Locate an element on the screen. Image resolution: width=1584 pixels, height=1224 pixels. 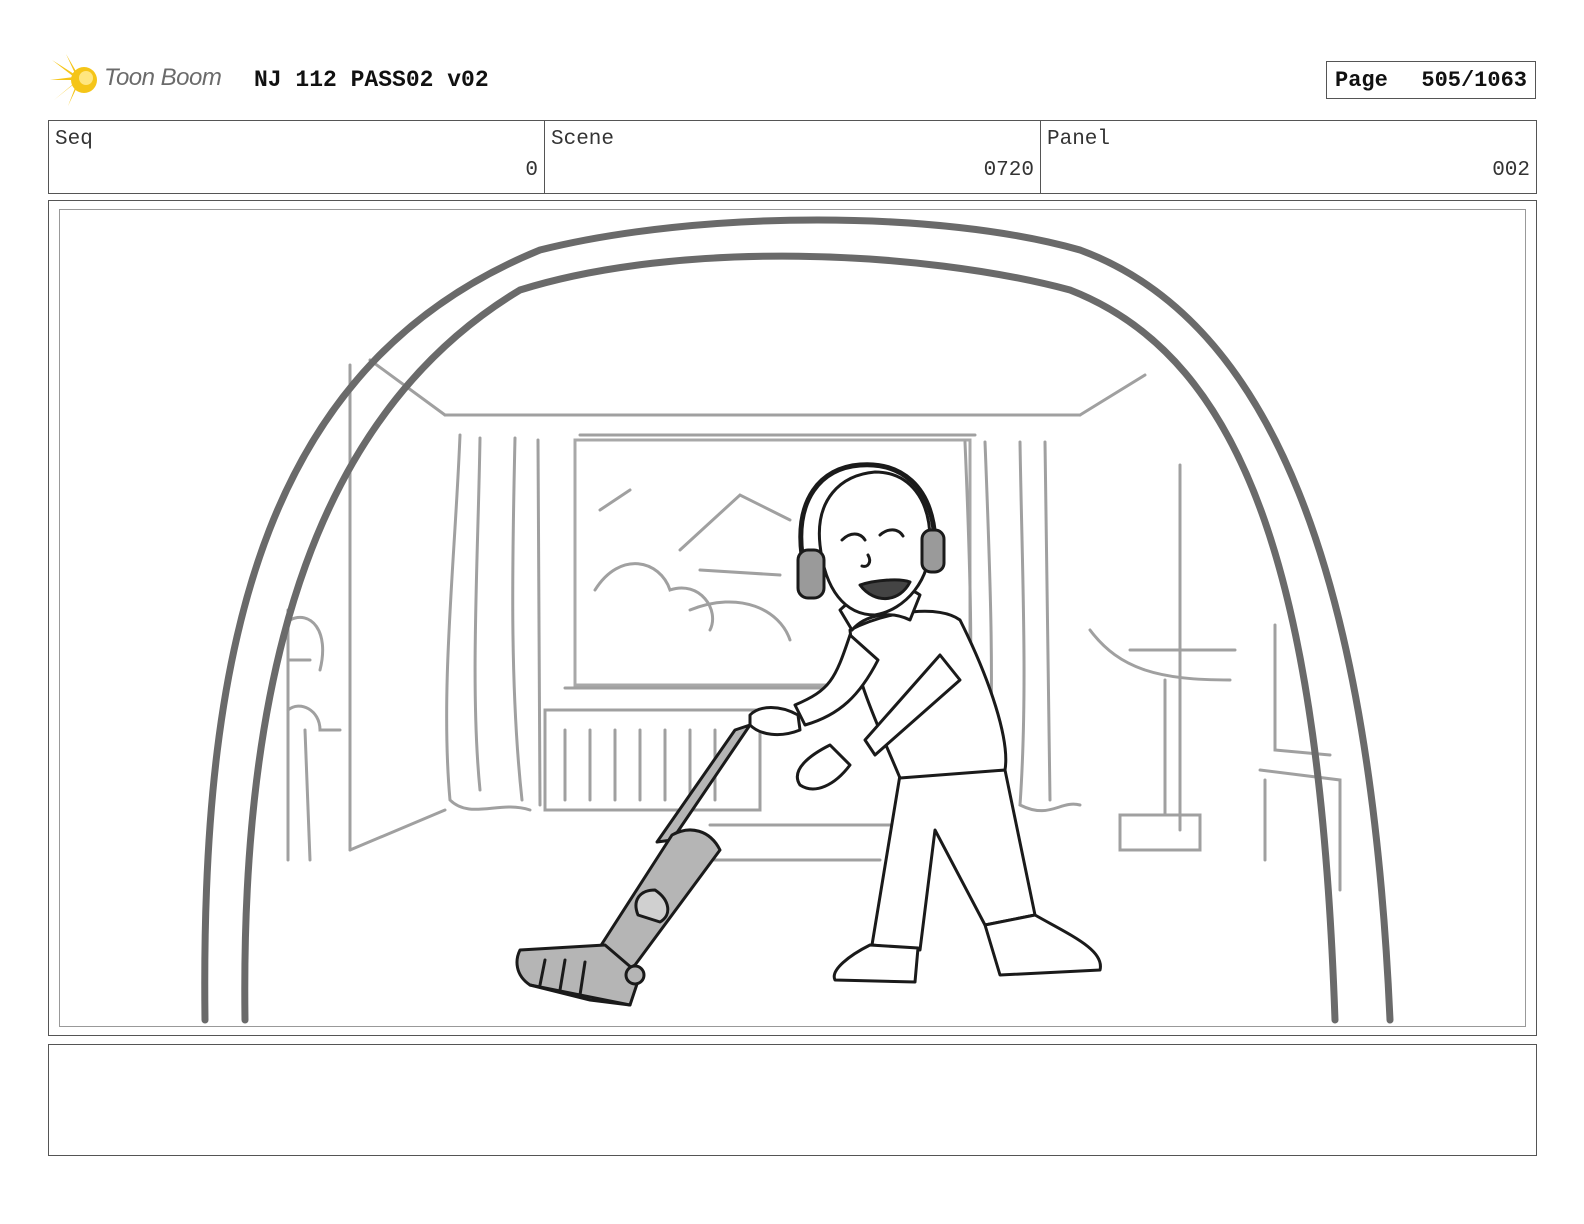
scene-info-row: Seq 0 Scene 0720 Panel 002 is located at coordinates (792, 157).